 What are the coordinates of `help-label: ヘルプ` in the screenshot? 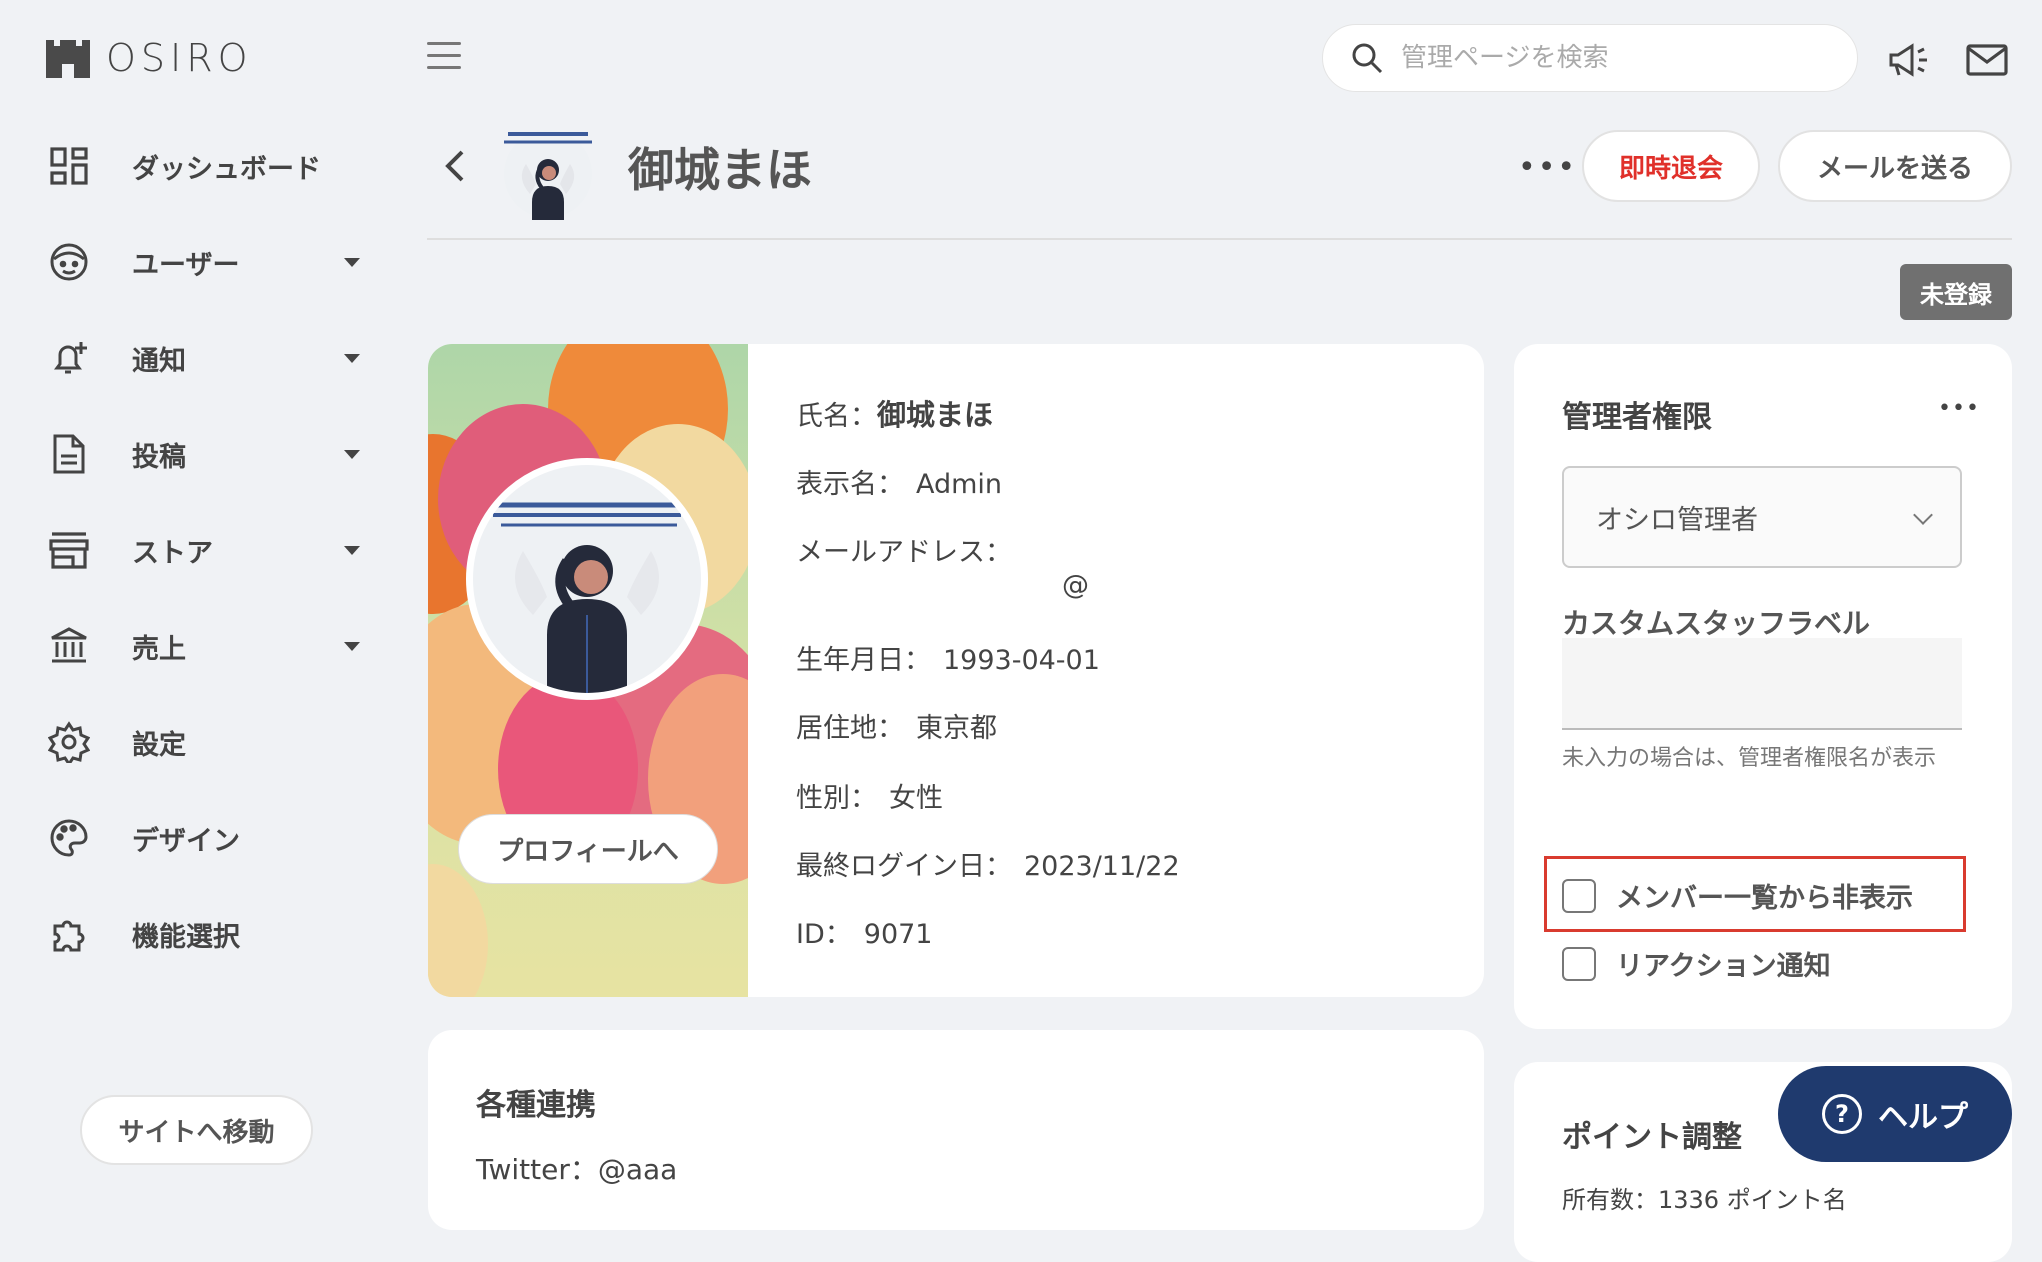 It's located at (1923, 1117).